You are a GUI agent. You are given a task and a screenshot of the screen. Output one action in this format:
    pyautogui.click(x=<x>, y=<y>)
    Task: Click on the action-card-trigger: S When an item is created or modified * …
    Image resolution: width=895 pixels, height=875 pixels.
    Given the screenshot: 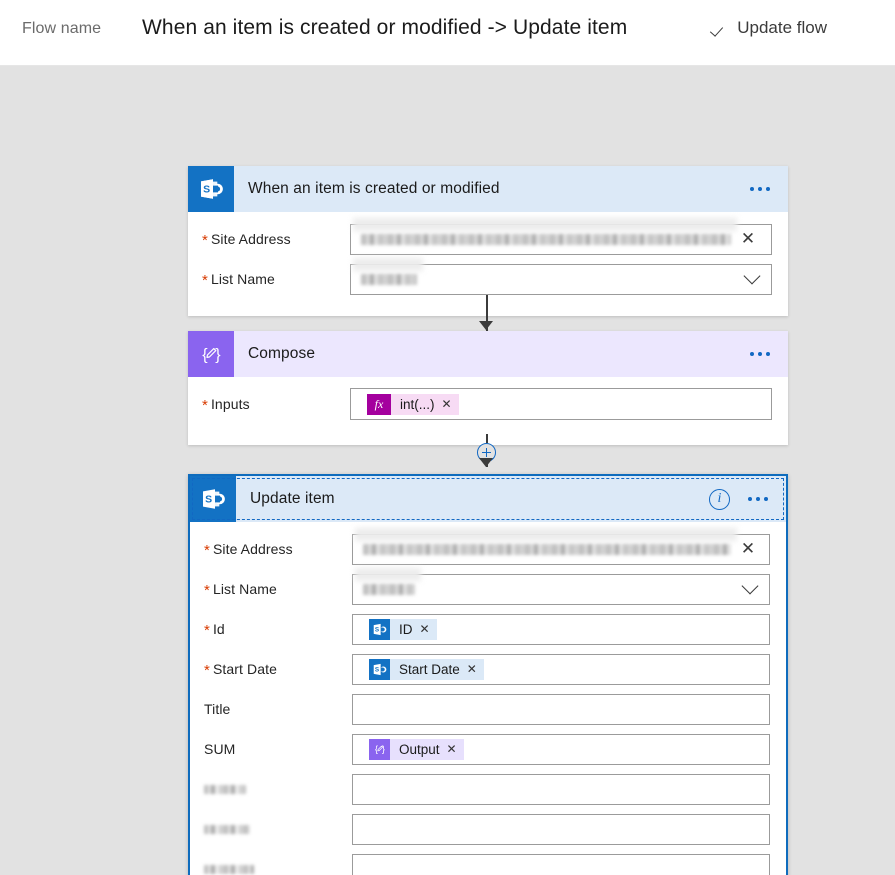 What is the action you would take?
    pyautogui.click(x=488, y=241)
    